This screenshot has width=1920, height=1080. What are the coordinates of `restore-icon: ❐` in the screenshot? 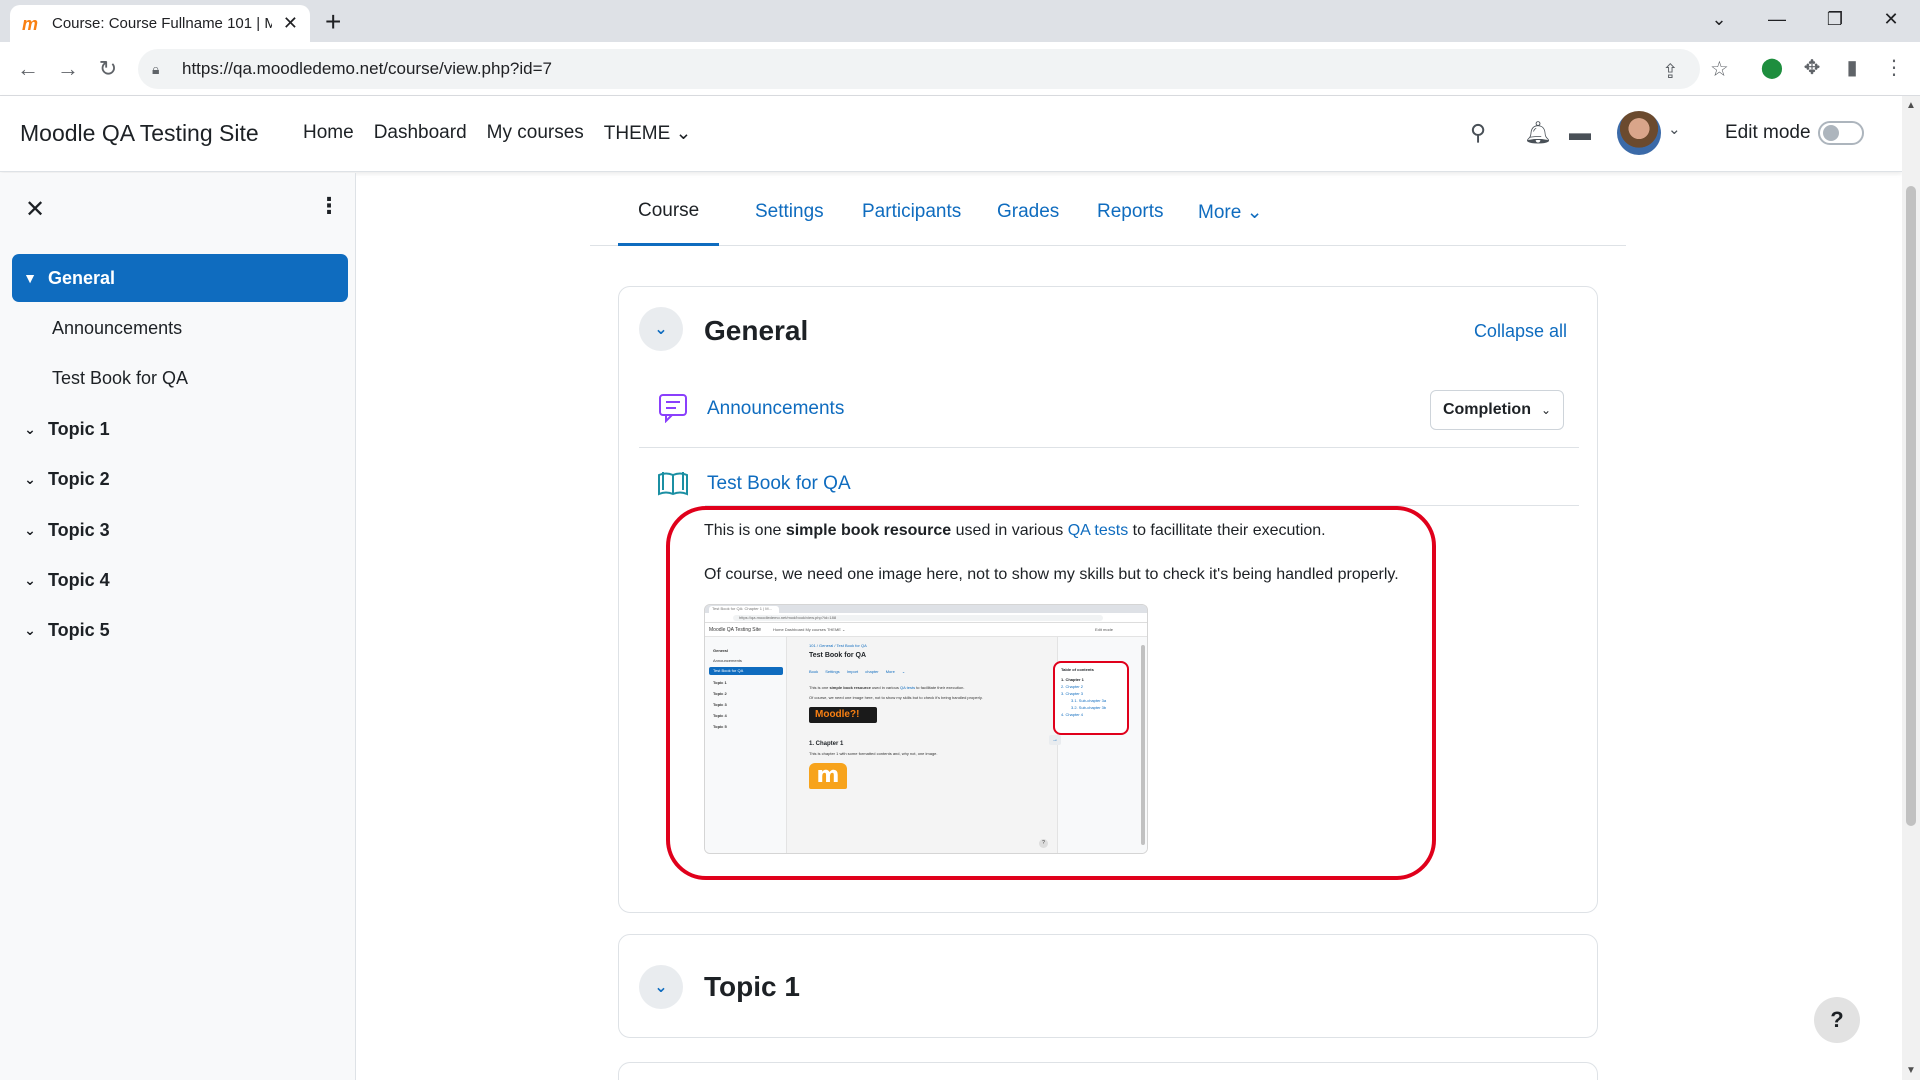 It's located at (1835, 19).